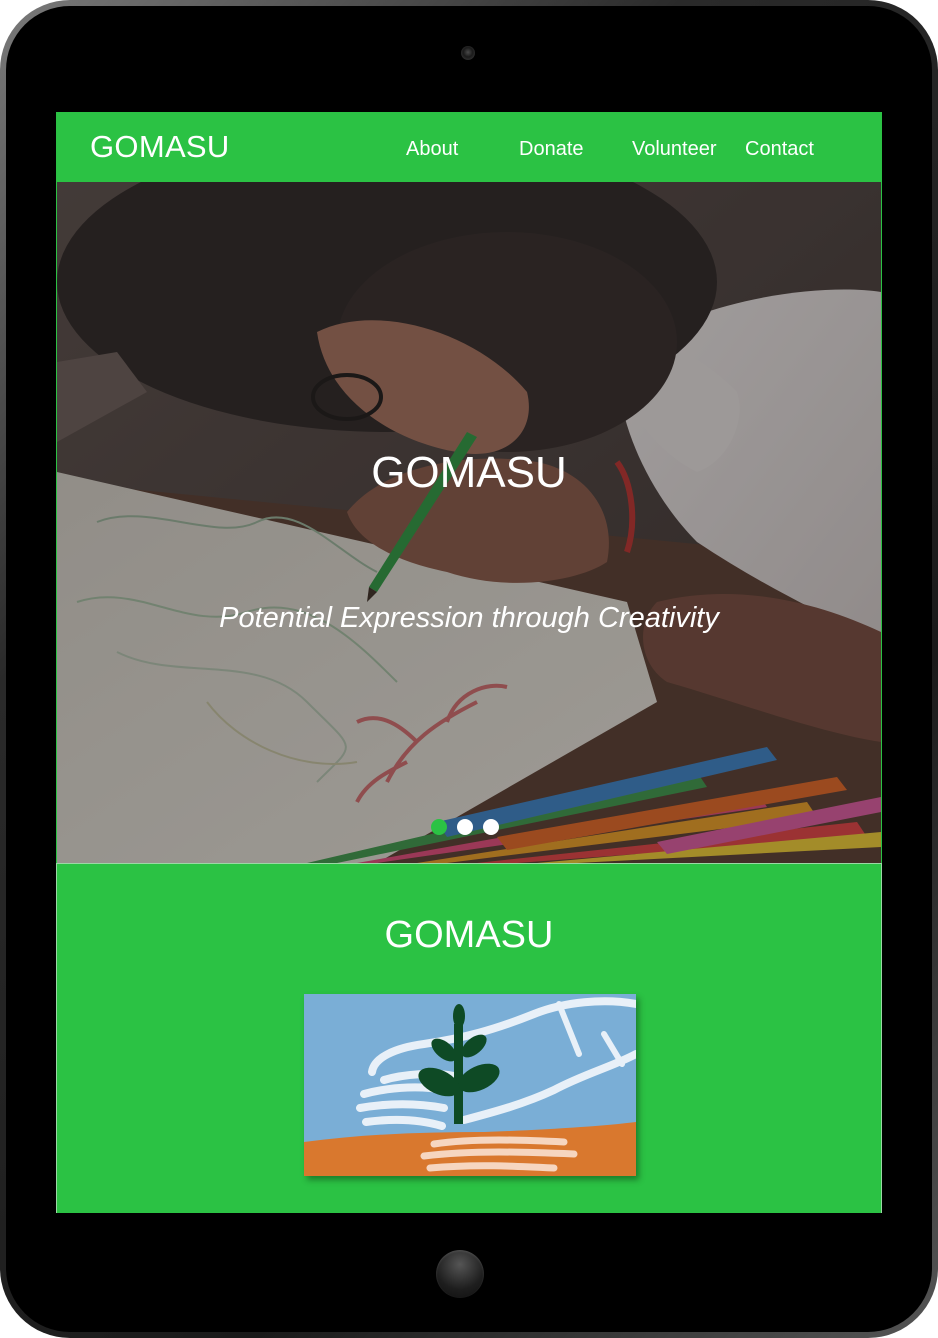 The width and height of the screenshot is (938, 1338). I want to click on nav-link-donate: Donate, so click(551, 149).